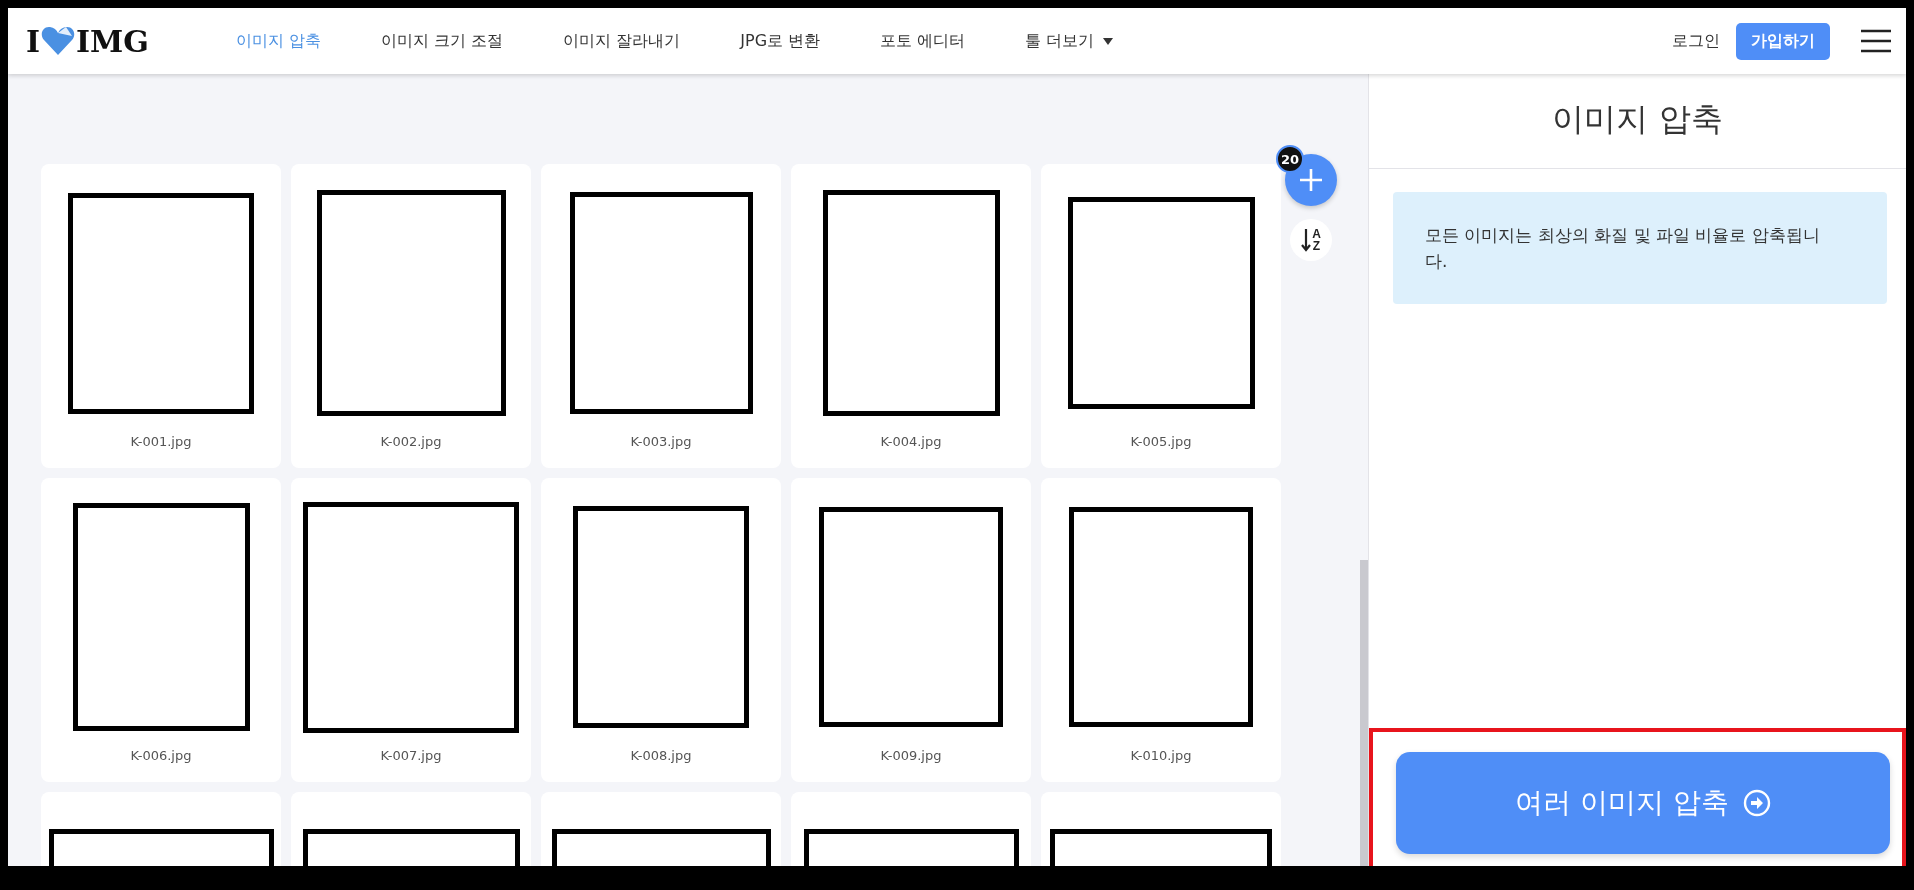 Image resolution: width=1914 pixels, height=890 pixels. Describe the element at coordinates (161, 630) in the screenshot. I see `file-card: K-006.jpg` at that location.